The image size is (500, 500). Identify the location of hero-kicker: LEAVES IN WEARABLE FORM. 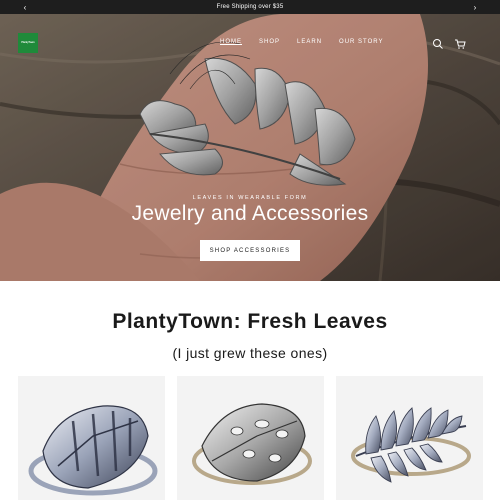
(250, 198).